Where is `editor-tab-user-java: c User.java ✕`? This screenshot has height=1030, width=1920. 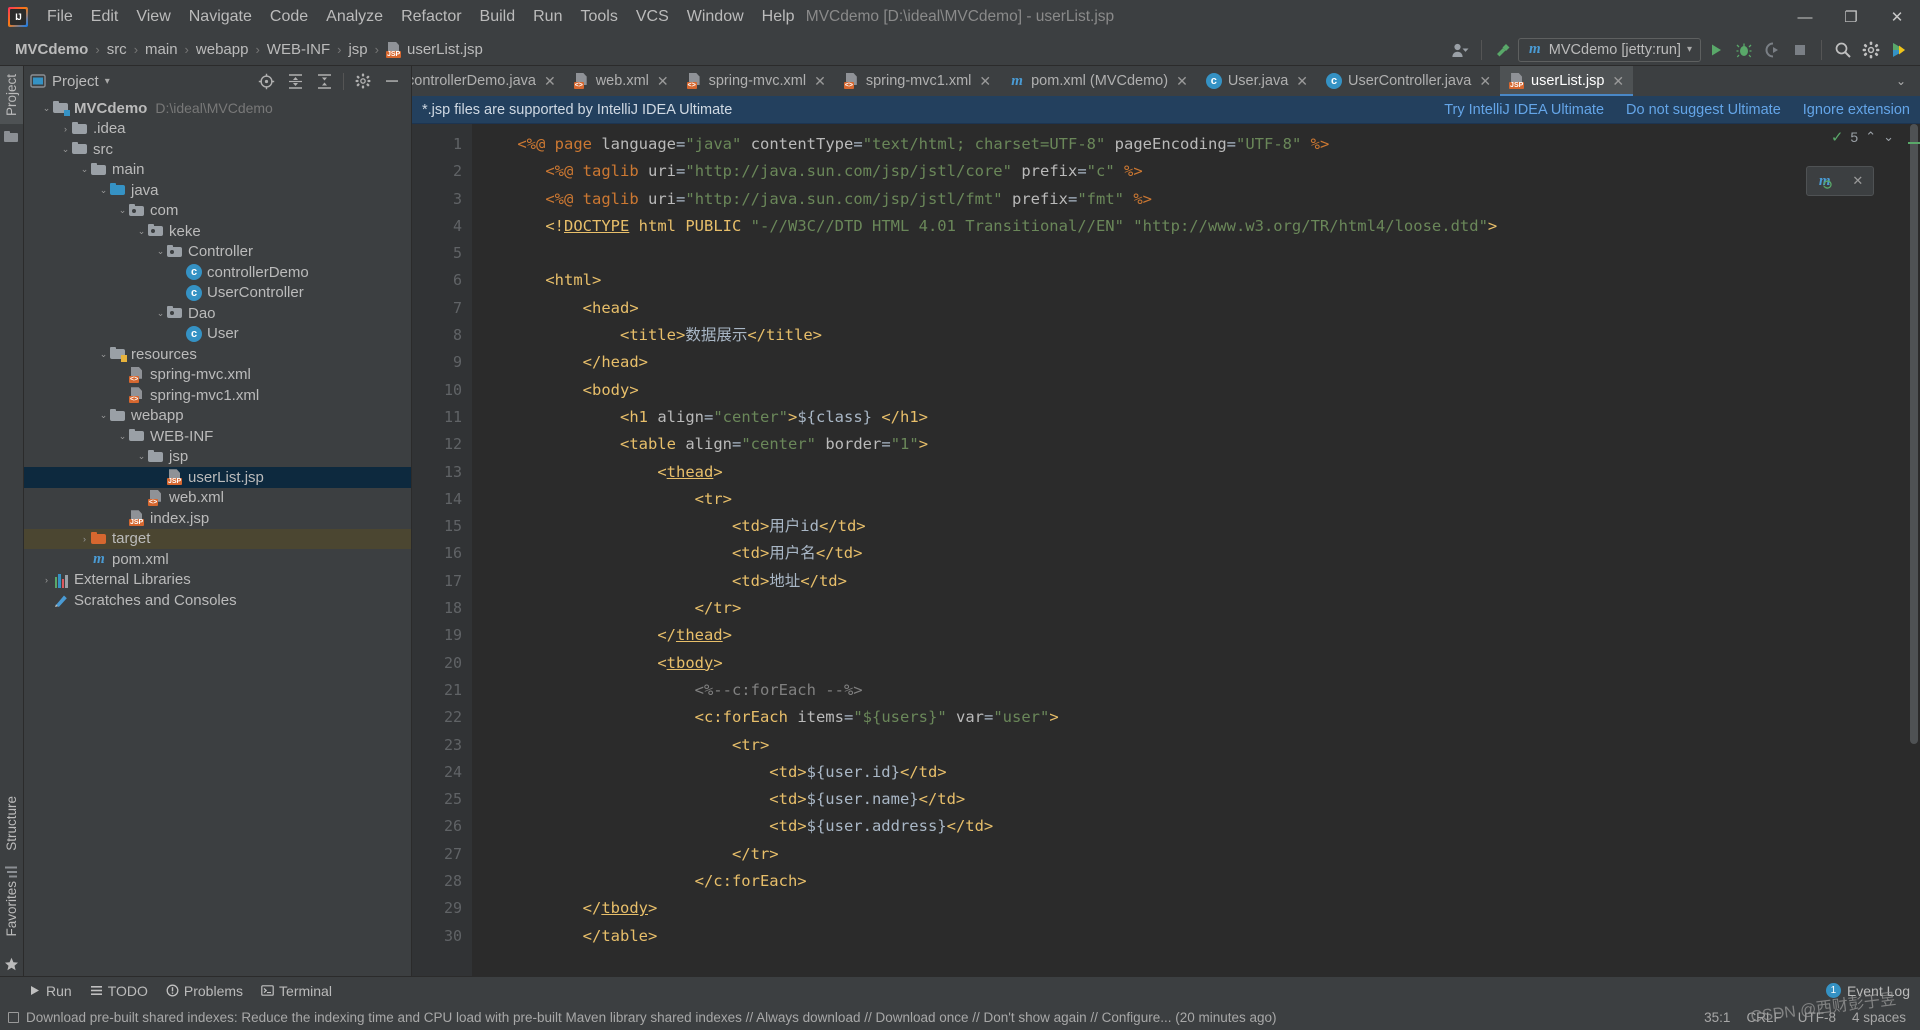 editor-tab-user-java: c User.java ✕ is located at coordinates (1257, 81).